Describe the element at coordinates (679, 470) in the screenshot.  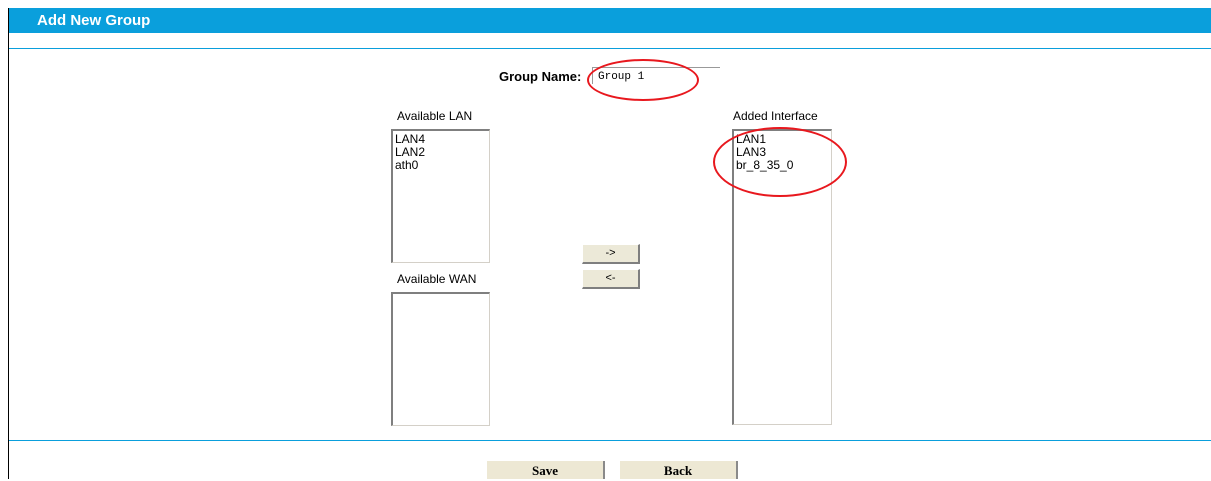
I see `back-button: Back` at that location.